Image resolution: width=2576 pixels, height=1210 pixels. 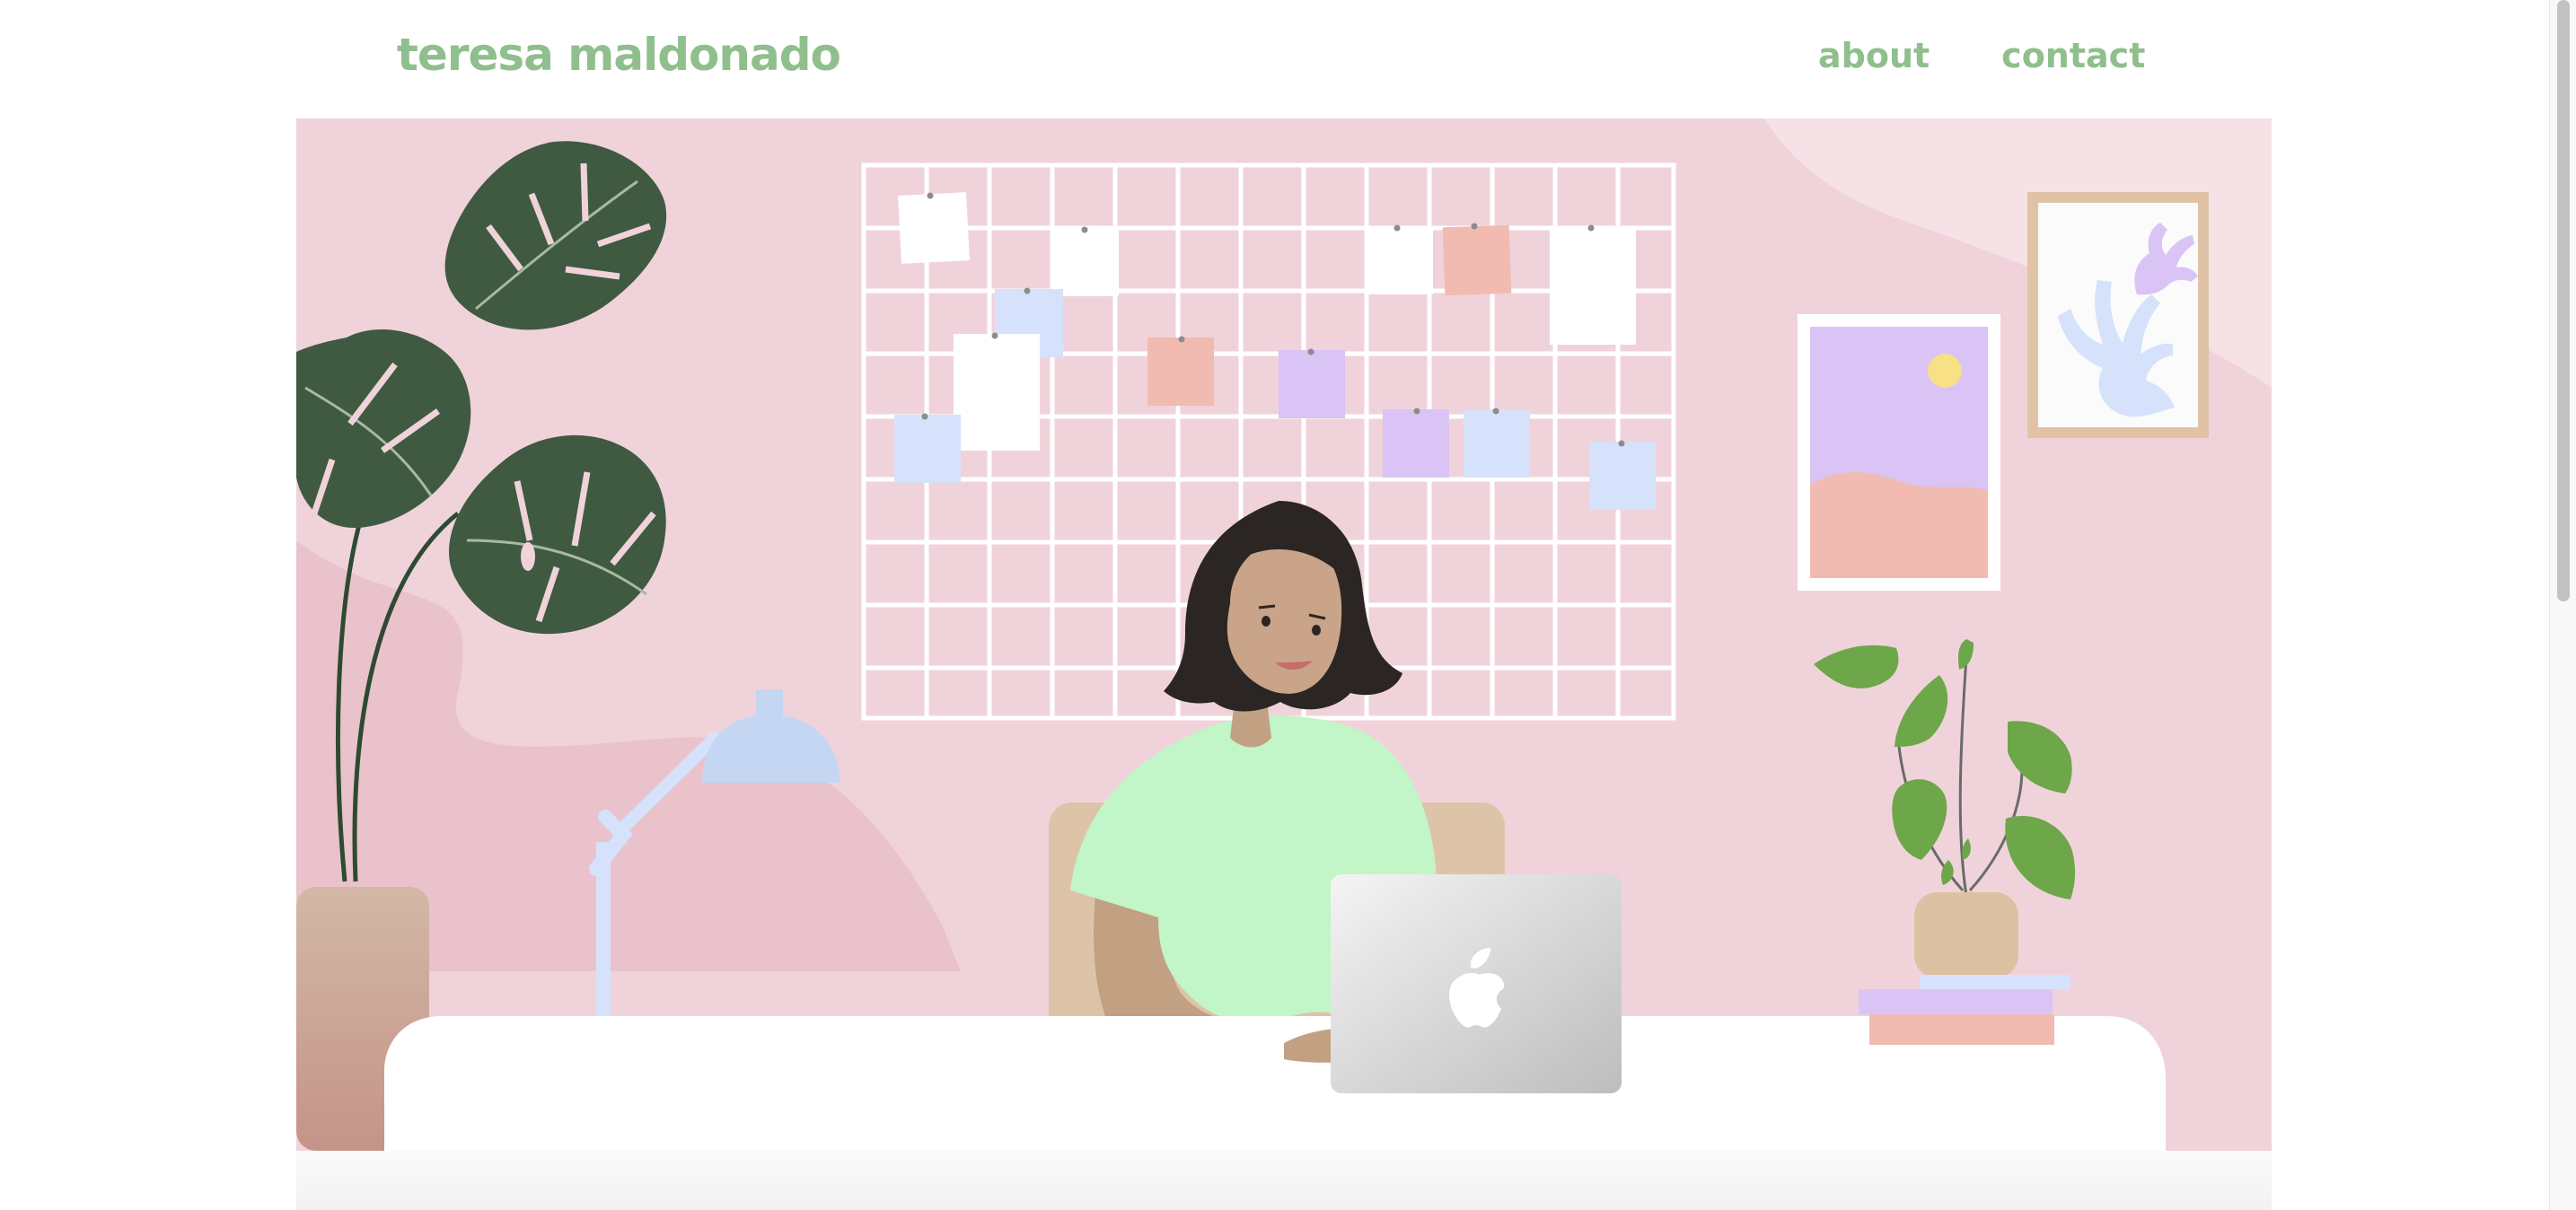 What do you see at coordinates (1982, 56) in the screenshot?
I see `main-nav: about contact` at bounding box center [1982, 56].